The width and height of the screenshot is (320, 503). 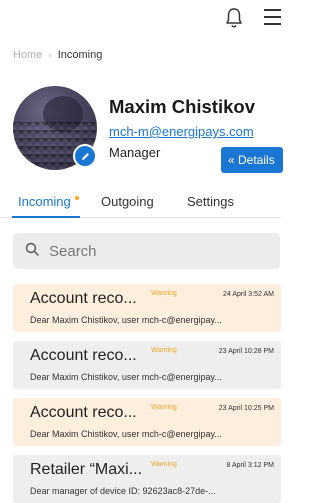 I want to click on chevron-right-icon: ›, so click(x=50, y=55).